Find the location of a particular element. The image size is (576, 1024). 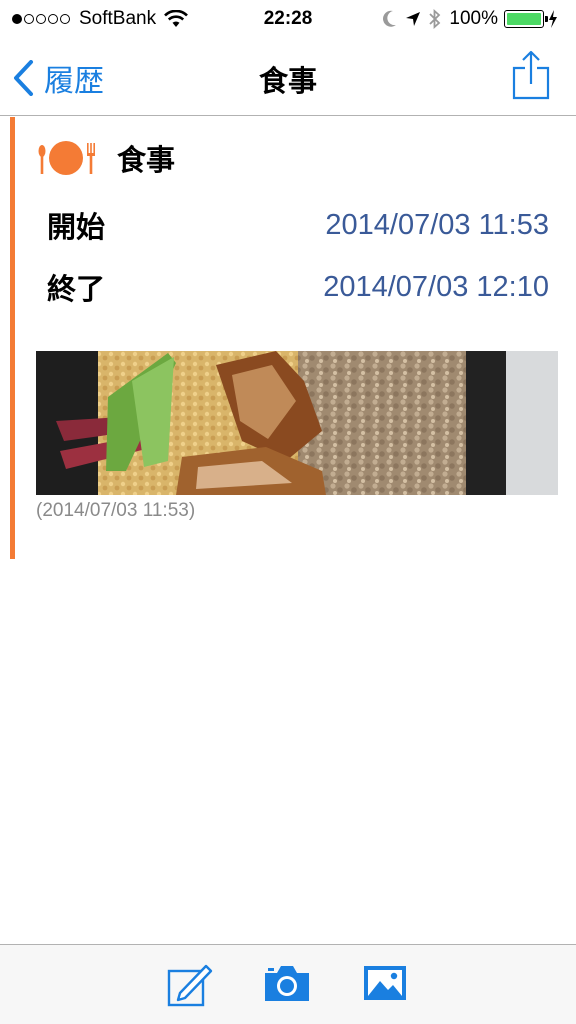

edit-button is located at coordinates (190, 987).